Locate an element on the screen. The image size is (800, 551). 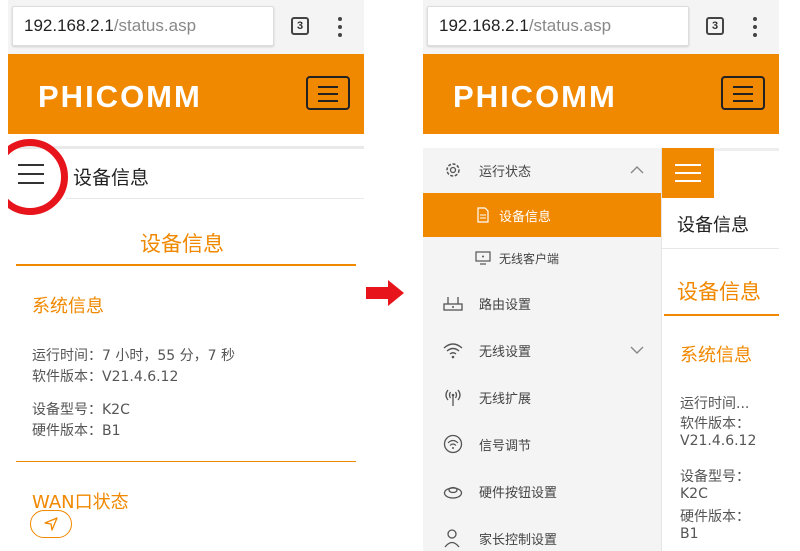
software-version-value: V21.4.6.12 is located at coordinates (718, 441).